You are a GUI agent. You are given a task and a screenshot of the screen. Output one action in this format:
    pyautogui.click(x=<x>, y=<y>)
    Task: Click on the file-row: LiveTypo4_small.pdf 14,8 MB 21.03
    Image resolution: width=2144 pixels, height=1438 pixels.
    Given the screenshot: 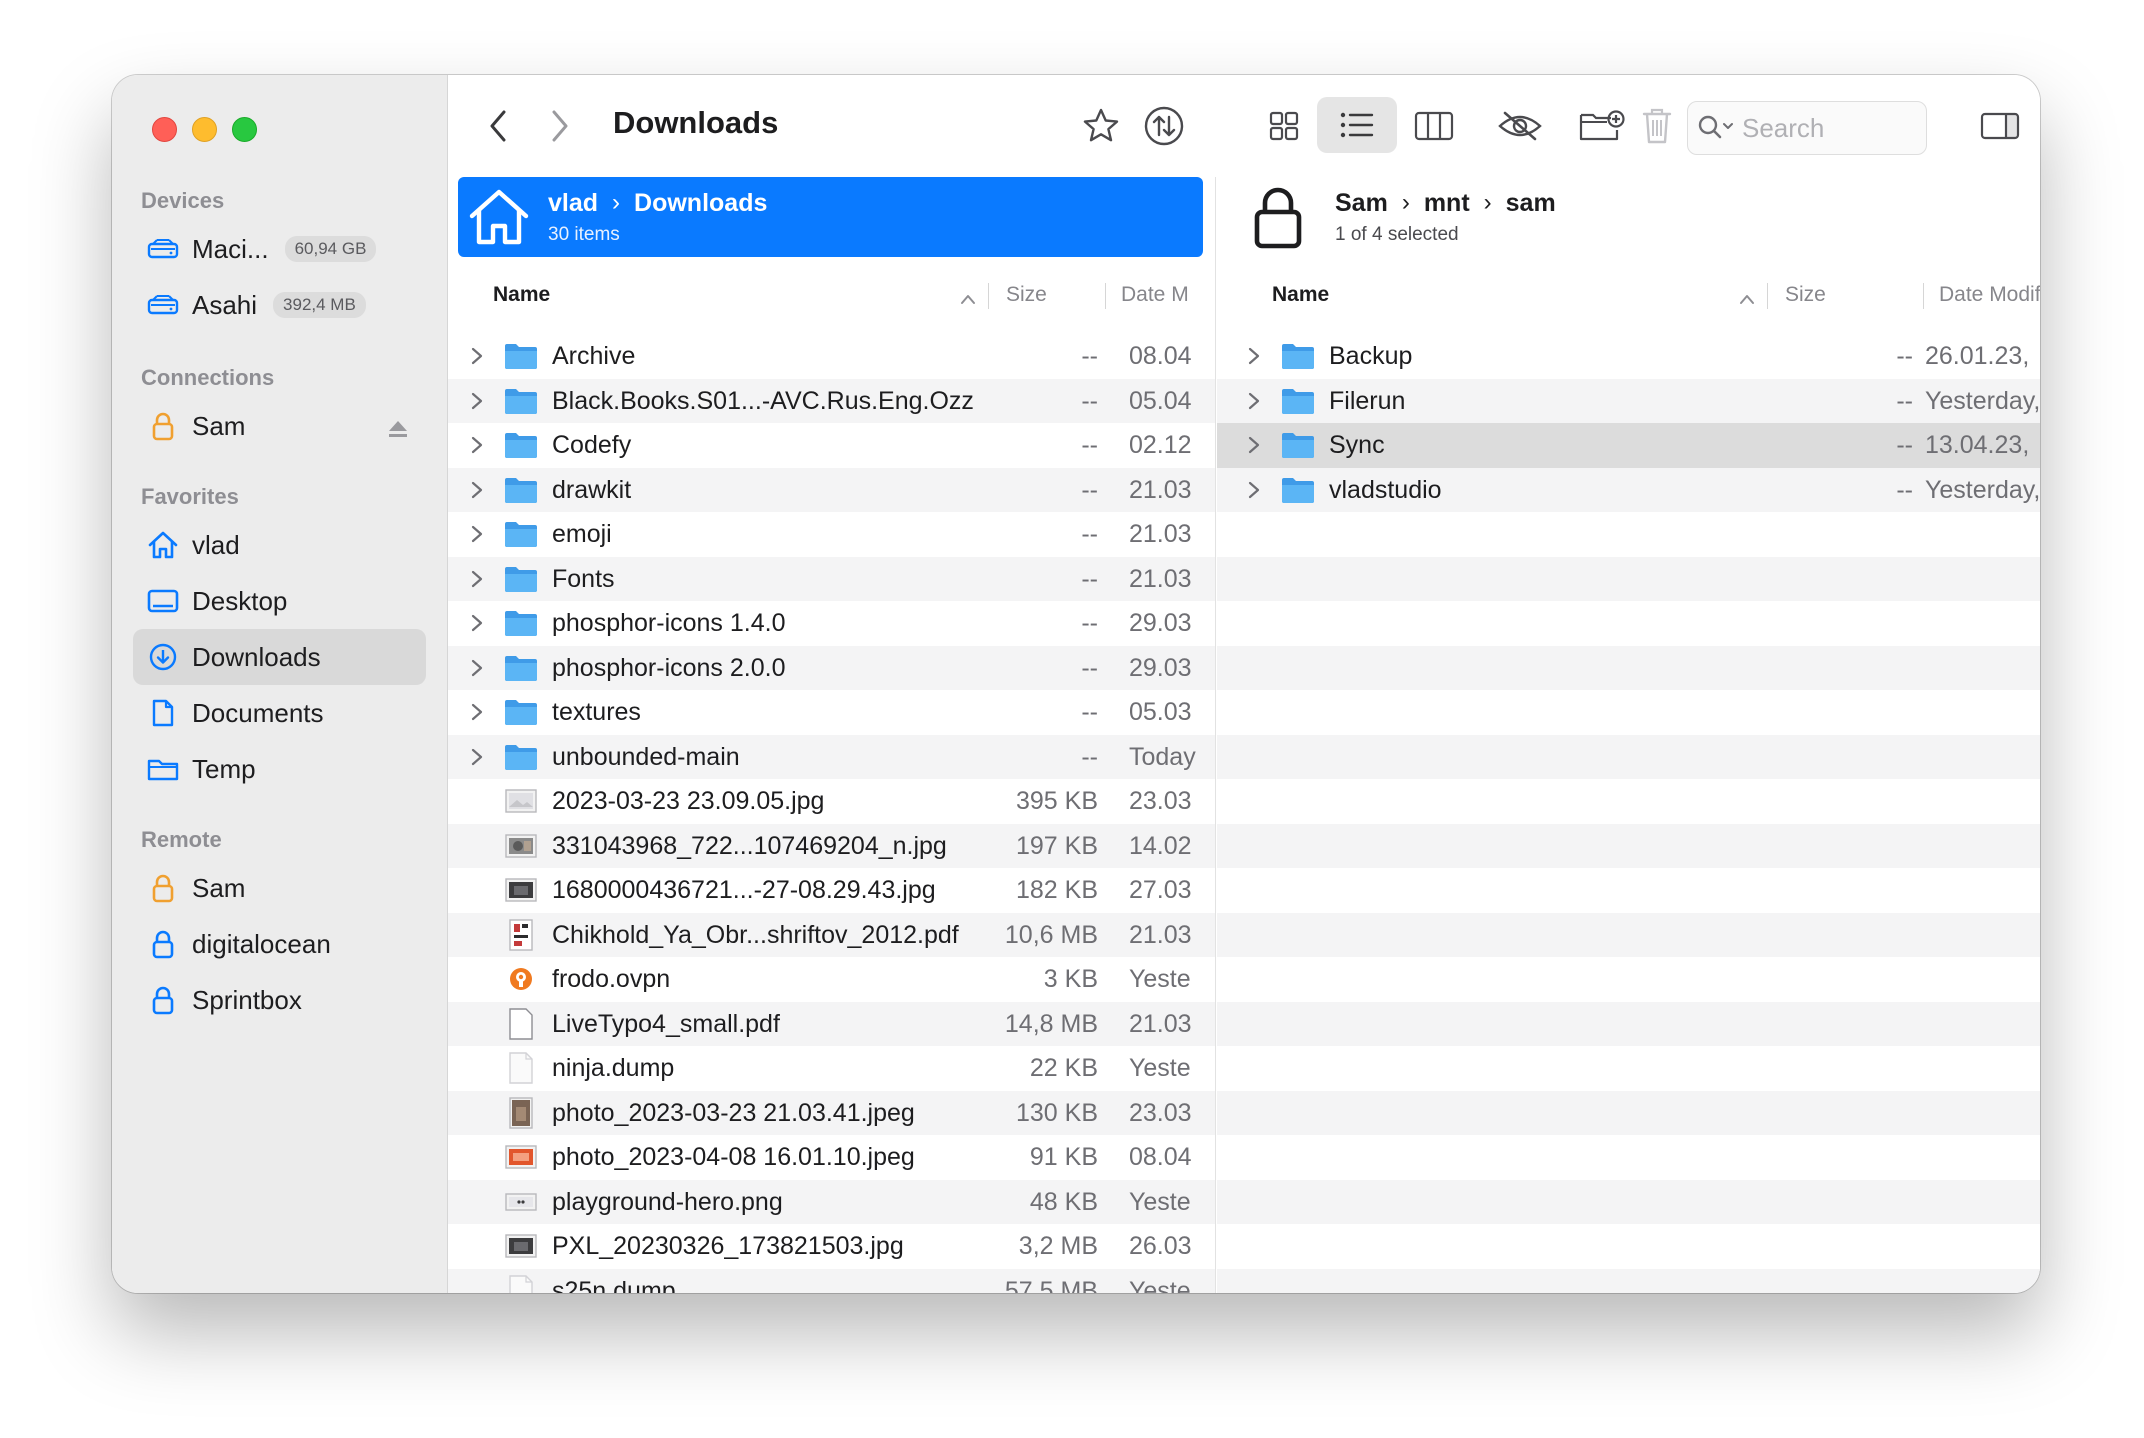 What is the action you would take?
    pyautogui.click(x=831, y=1023)
    